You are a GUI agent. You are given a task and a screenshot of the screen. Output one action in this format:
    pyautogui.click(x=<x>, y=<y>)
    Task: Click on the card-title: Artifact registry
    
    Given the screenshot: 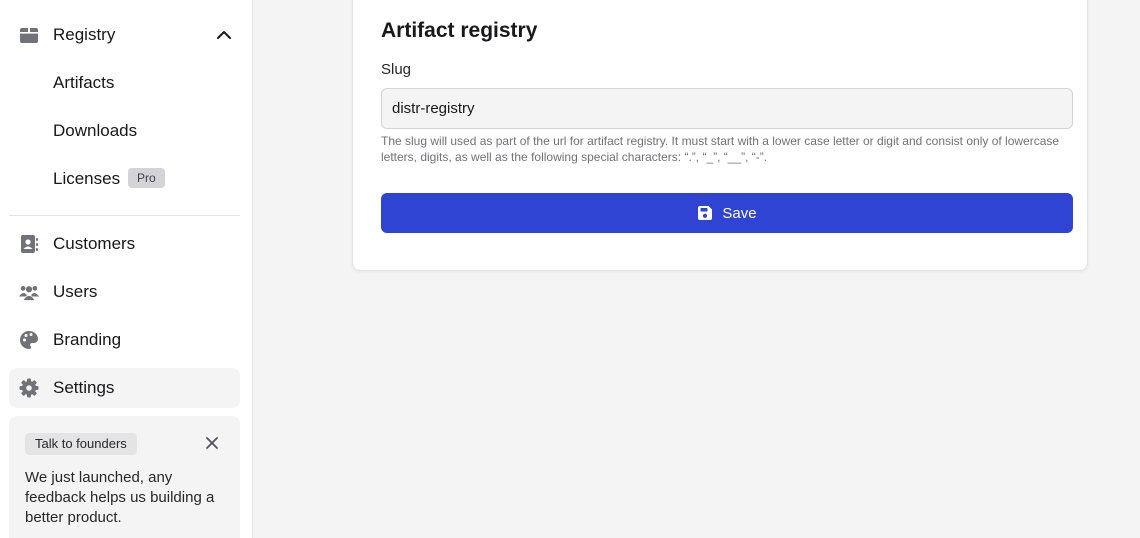 What is the action you would take?
    pyautogui.click(x=459, y=30)
    